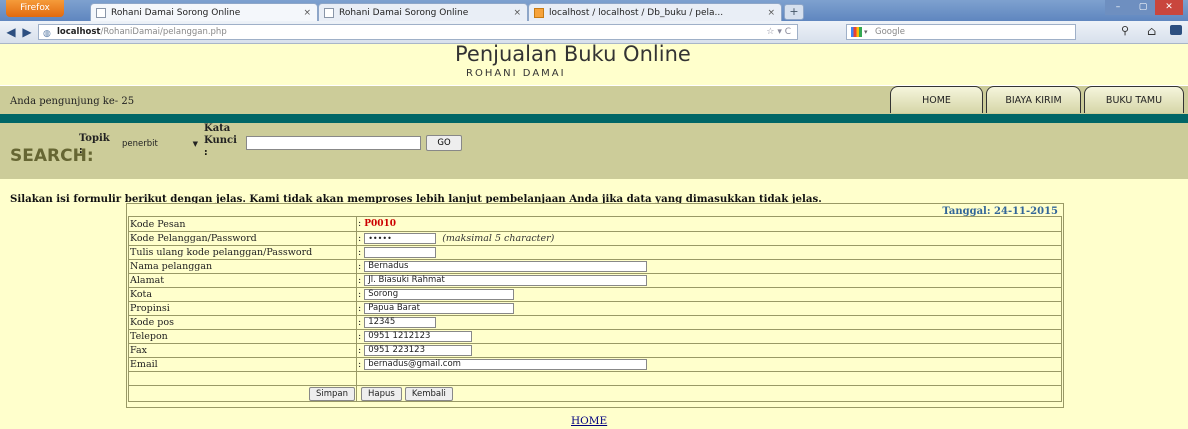 The image size is (1188, 429). Describe the element at coordinates (35, 8) in the screenshot. I see `firefox-menu-button: Firefox` at that location.